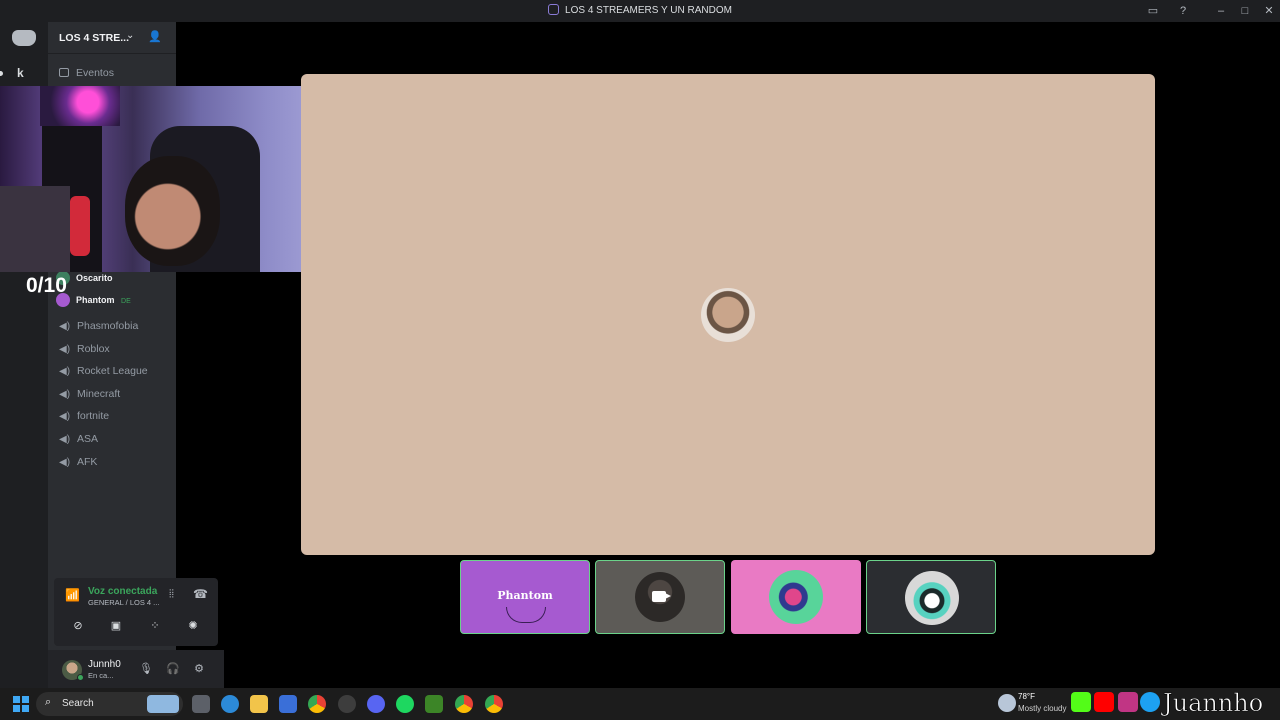 This screenshot has width=1280, height=720. What do you see at coordinates (1007, 703) in the screenshot?
I see `weather-icon` at bounding box center [1007, 703].